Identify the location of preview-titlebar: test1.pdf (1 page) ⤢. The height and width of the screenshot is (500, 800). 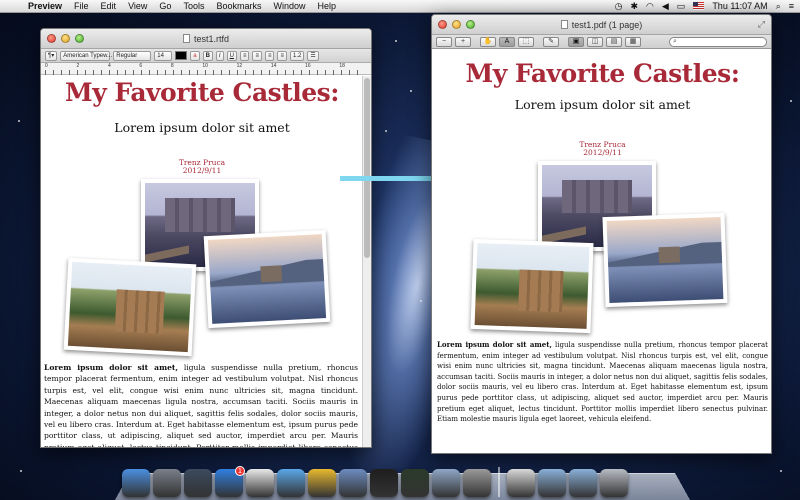
(601, 25).